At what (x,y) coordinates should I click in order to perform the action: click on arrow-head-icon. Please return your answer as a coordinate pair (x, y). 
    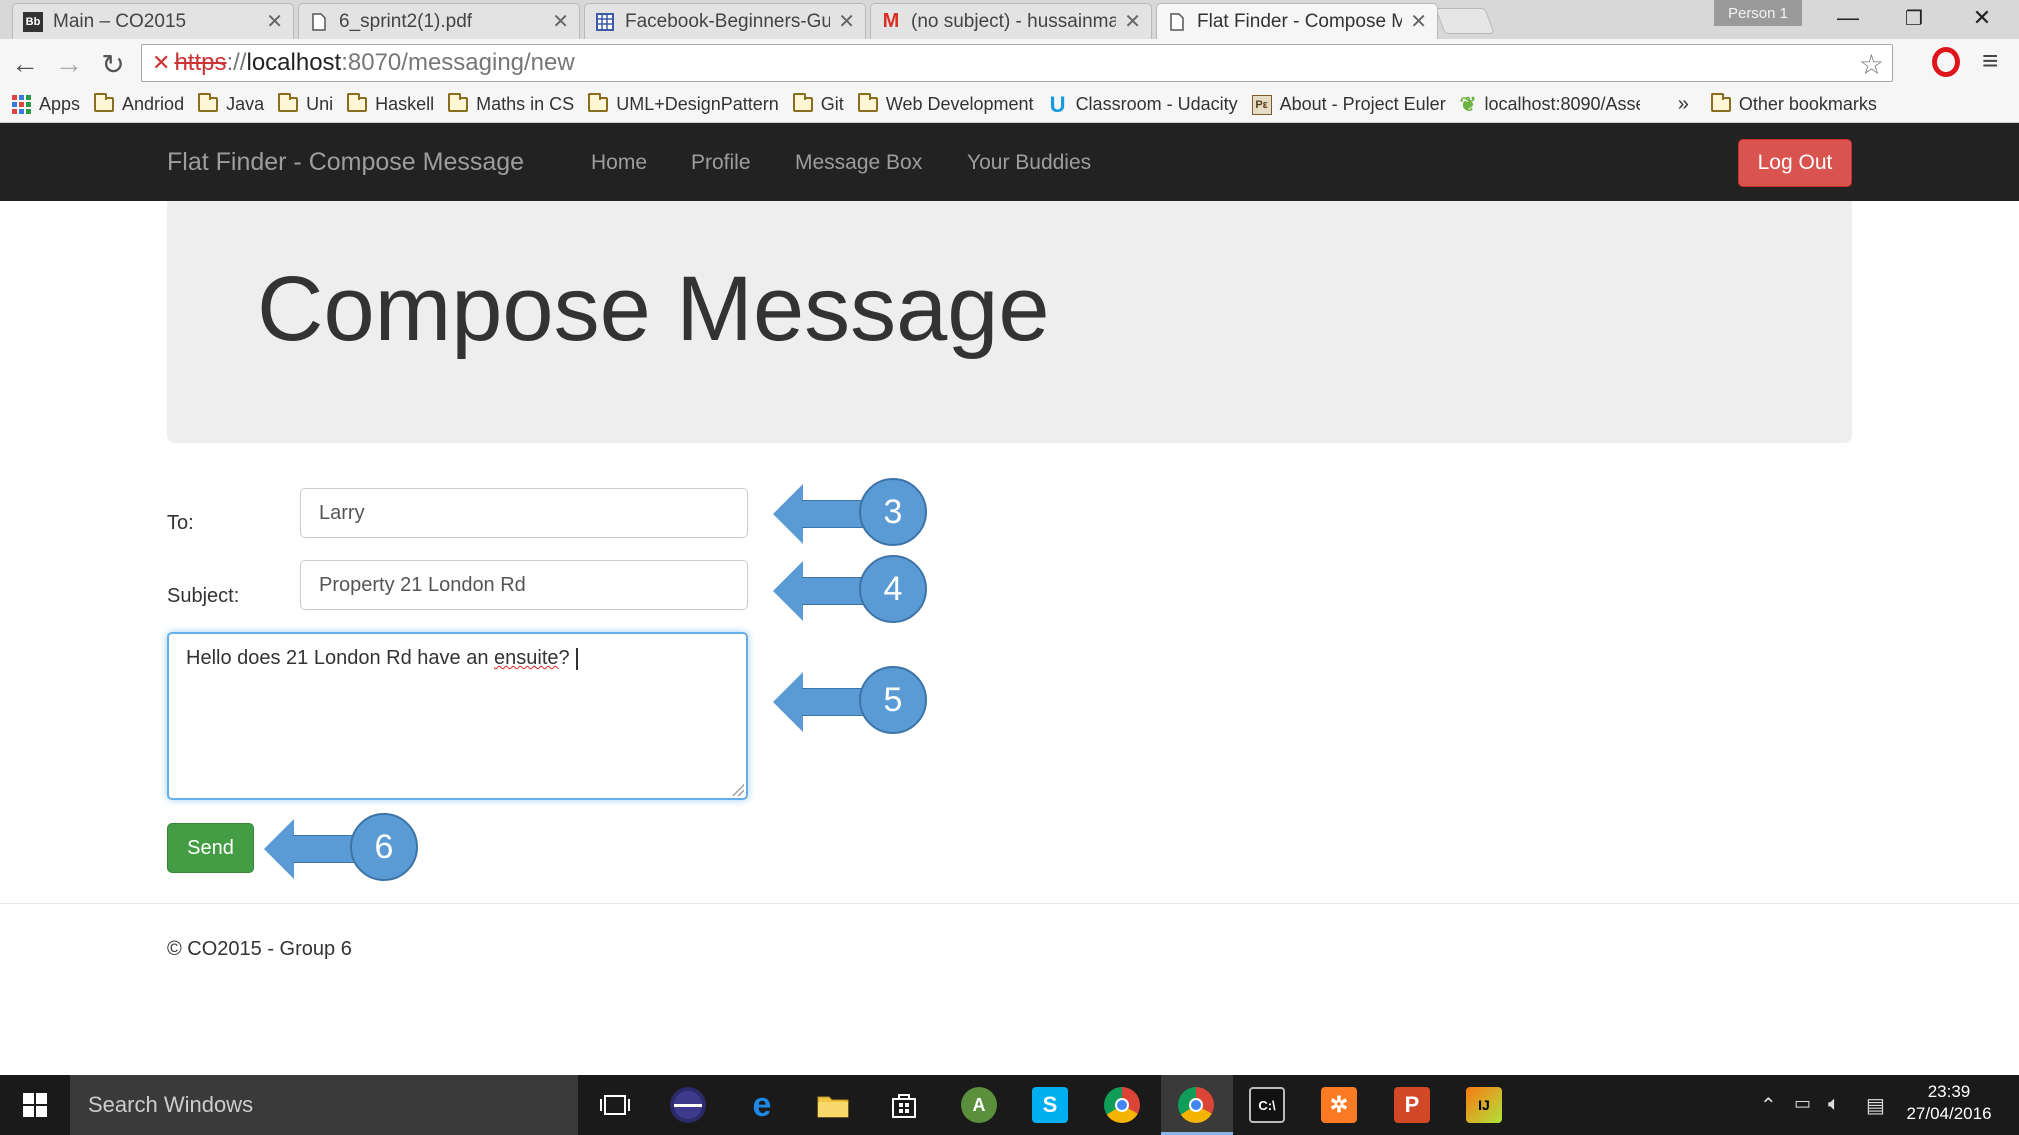
    Looking at the image, I should click on (279, 849).